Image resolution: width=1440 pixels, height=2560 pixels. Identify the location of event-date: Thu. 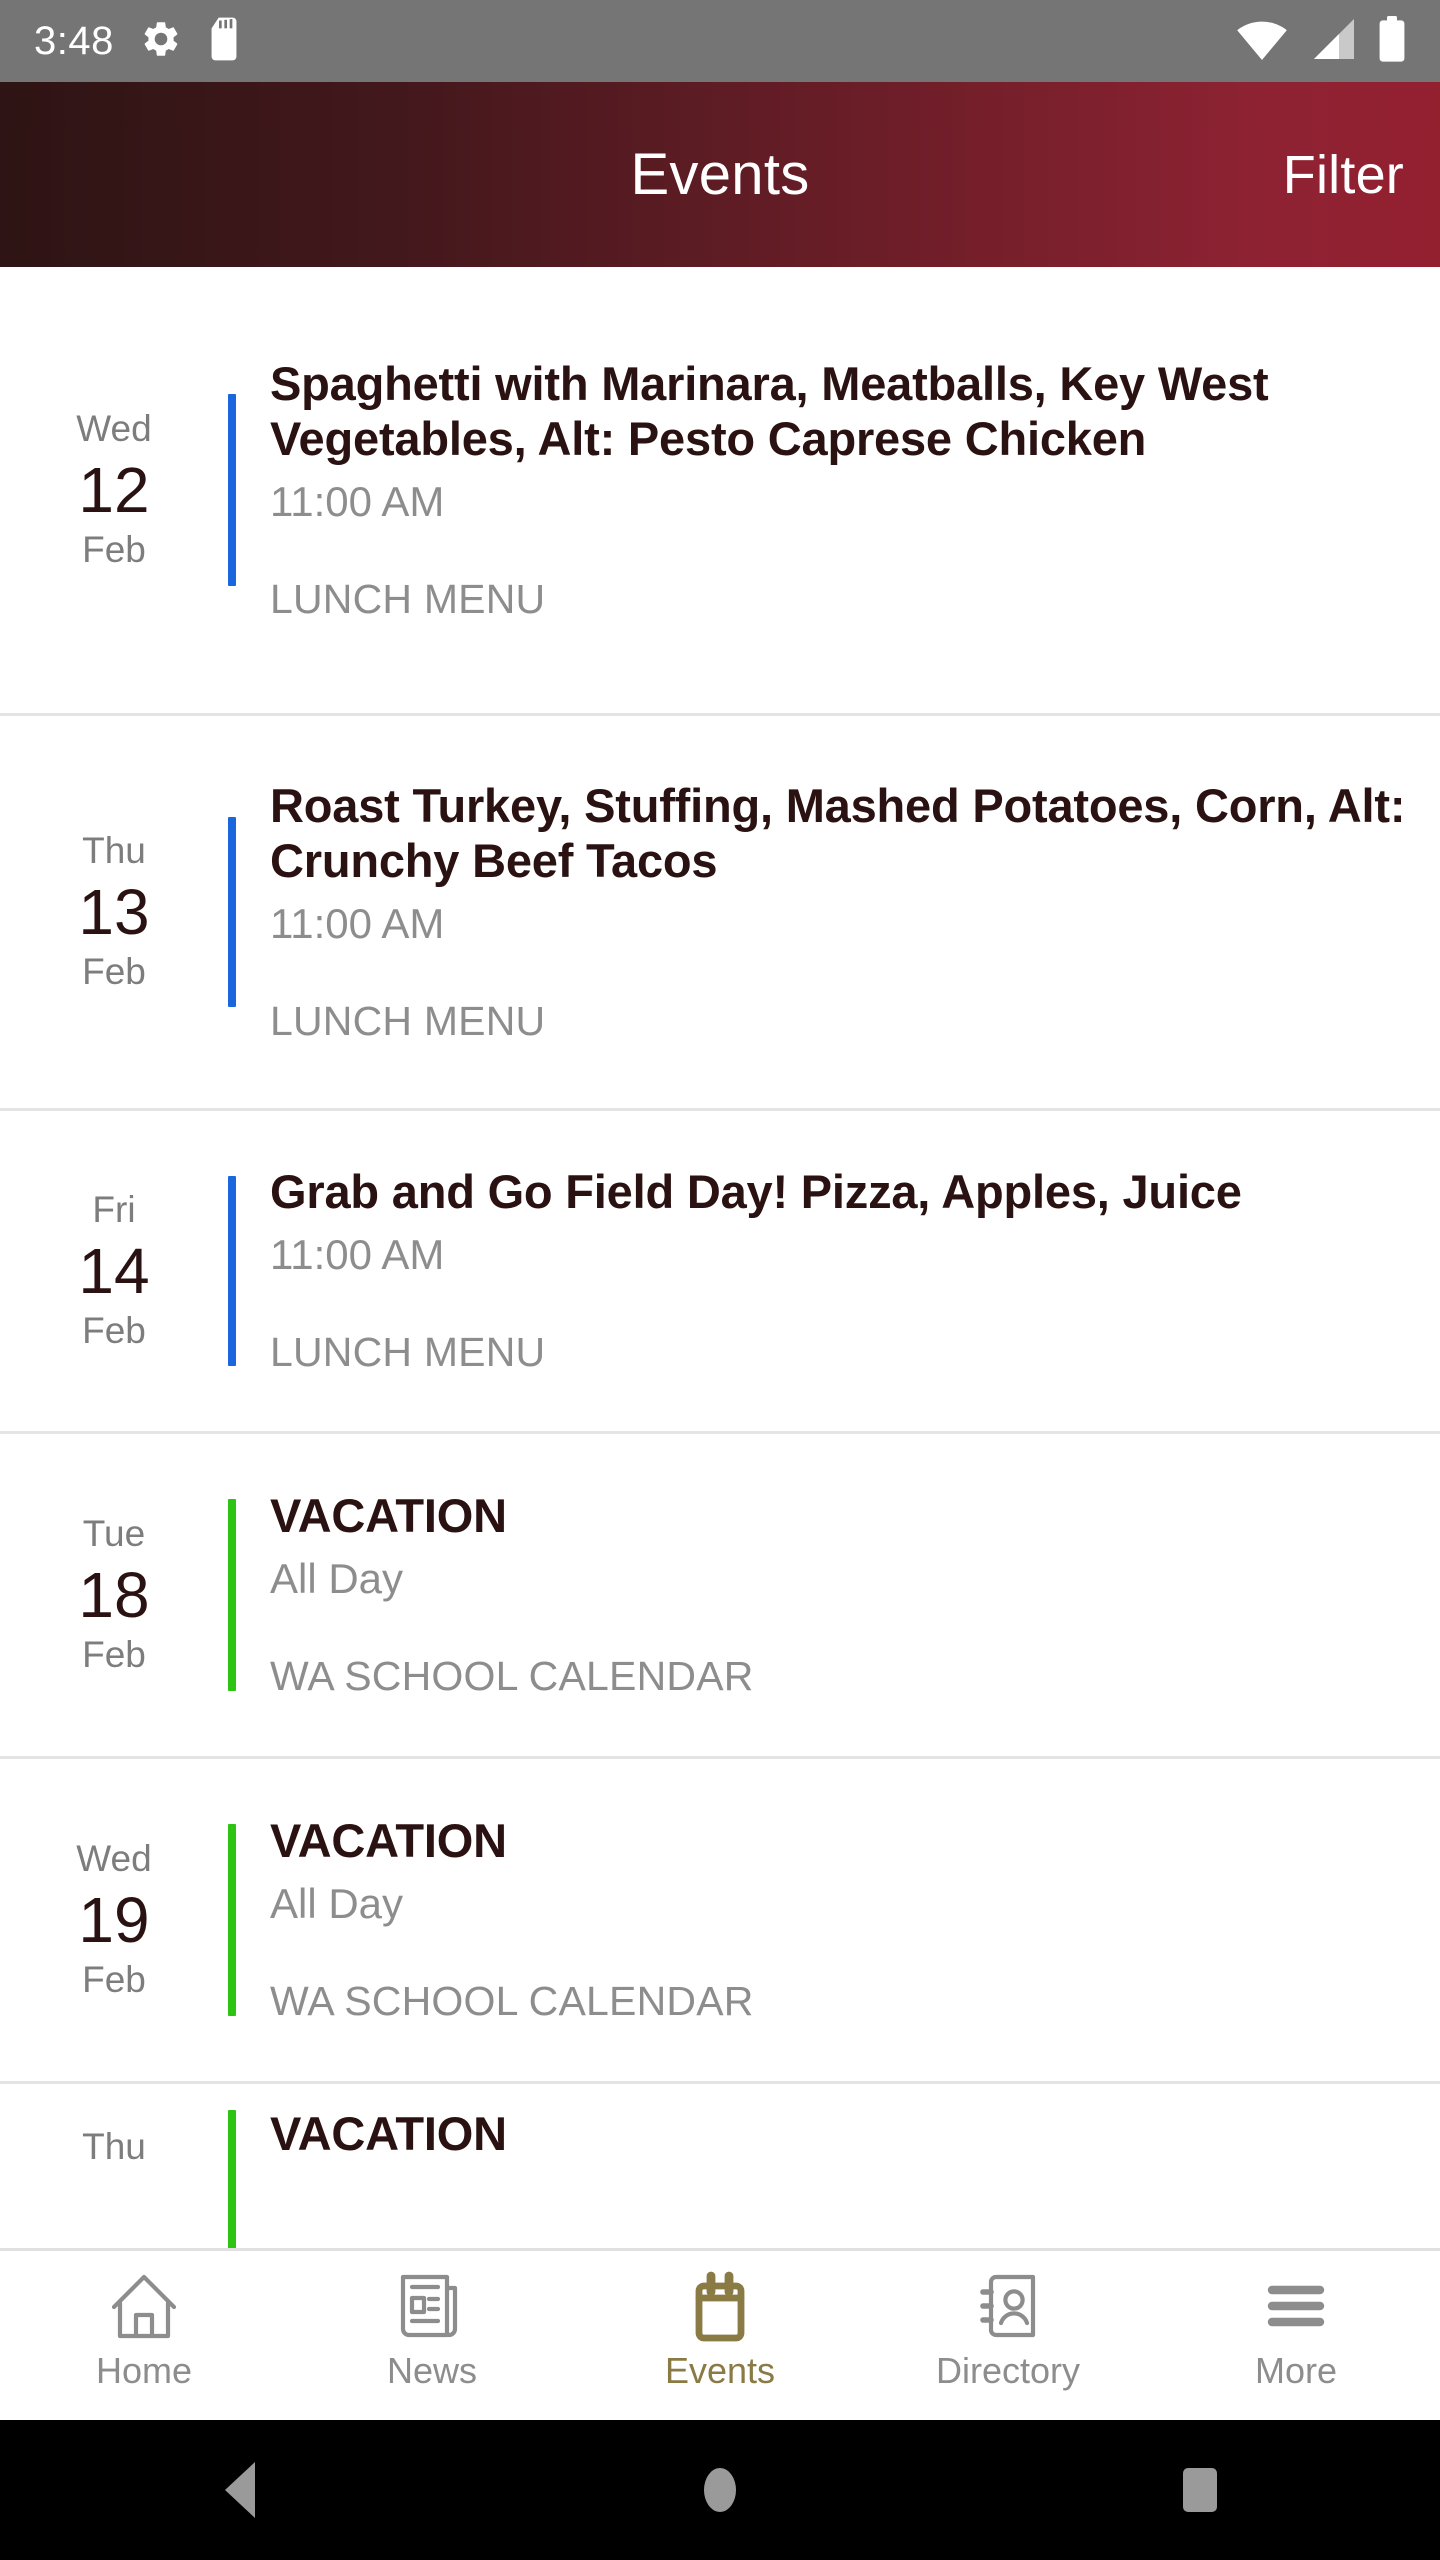
(114, 2166).